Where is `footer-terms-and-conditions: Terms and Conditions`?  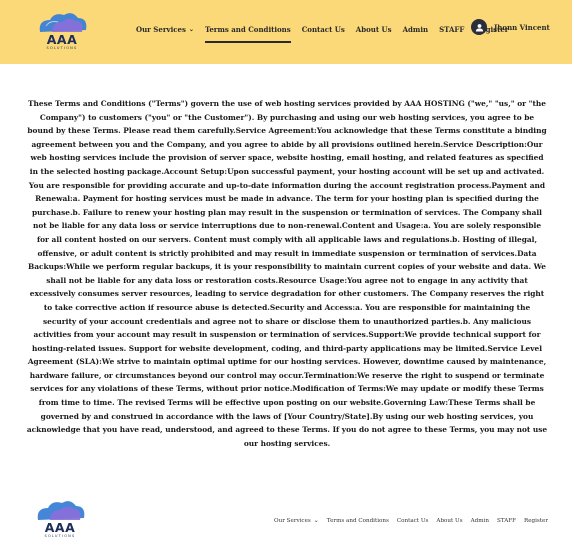 footer-terms-and-conditions: Terms and Conditions is located at coordinates (358, 521).